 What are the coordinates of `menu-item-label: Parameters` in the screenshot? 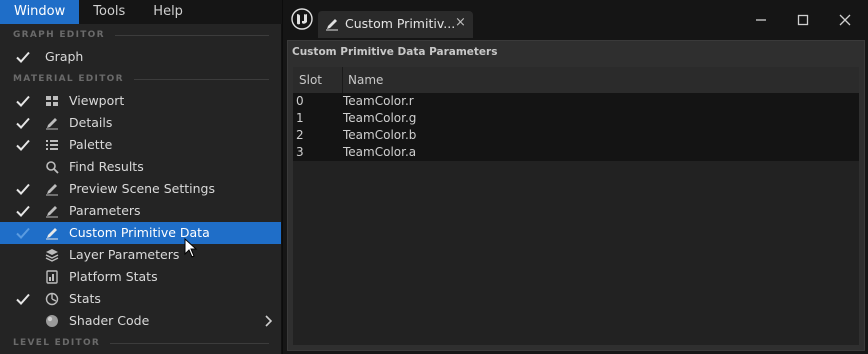 It's located at (105, 210).